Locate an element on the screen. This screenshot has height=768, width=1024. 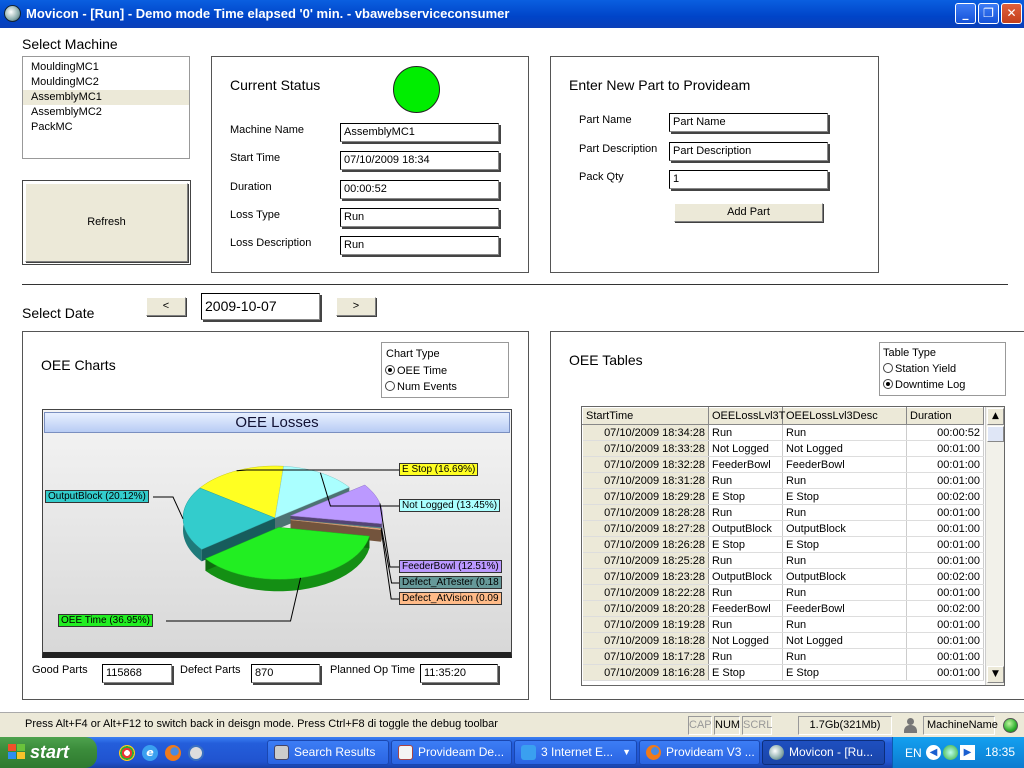
table-row: 07/10/2009 18:16:28 E Stop E Stop 00:01:00 is located at coordinates (783, 672).